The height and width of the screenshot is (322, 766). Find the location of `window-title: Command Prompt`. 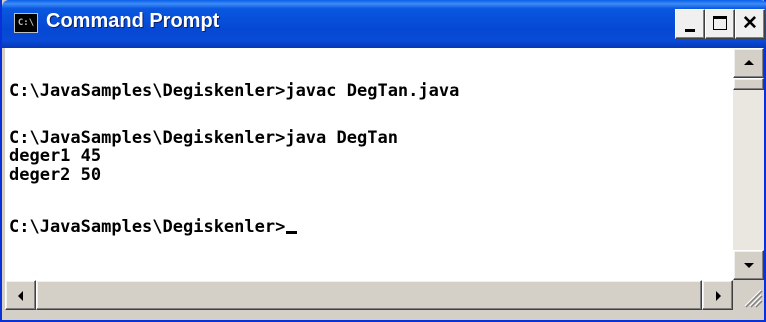

window-title: Command Prompt is located at coordinates (133, 21).